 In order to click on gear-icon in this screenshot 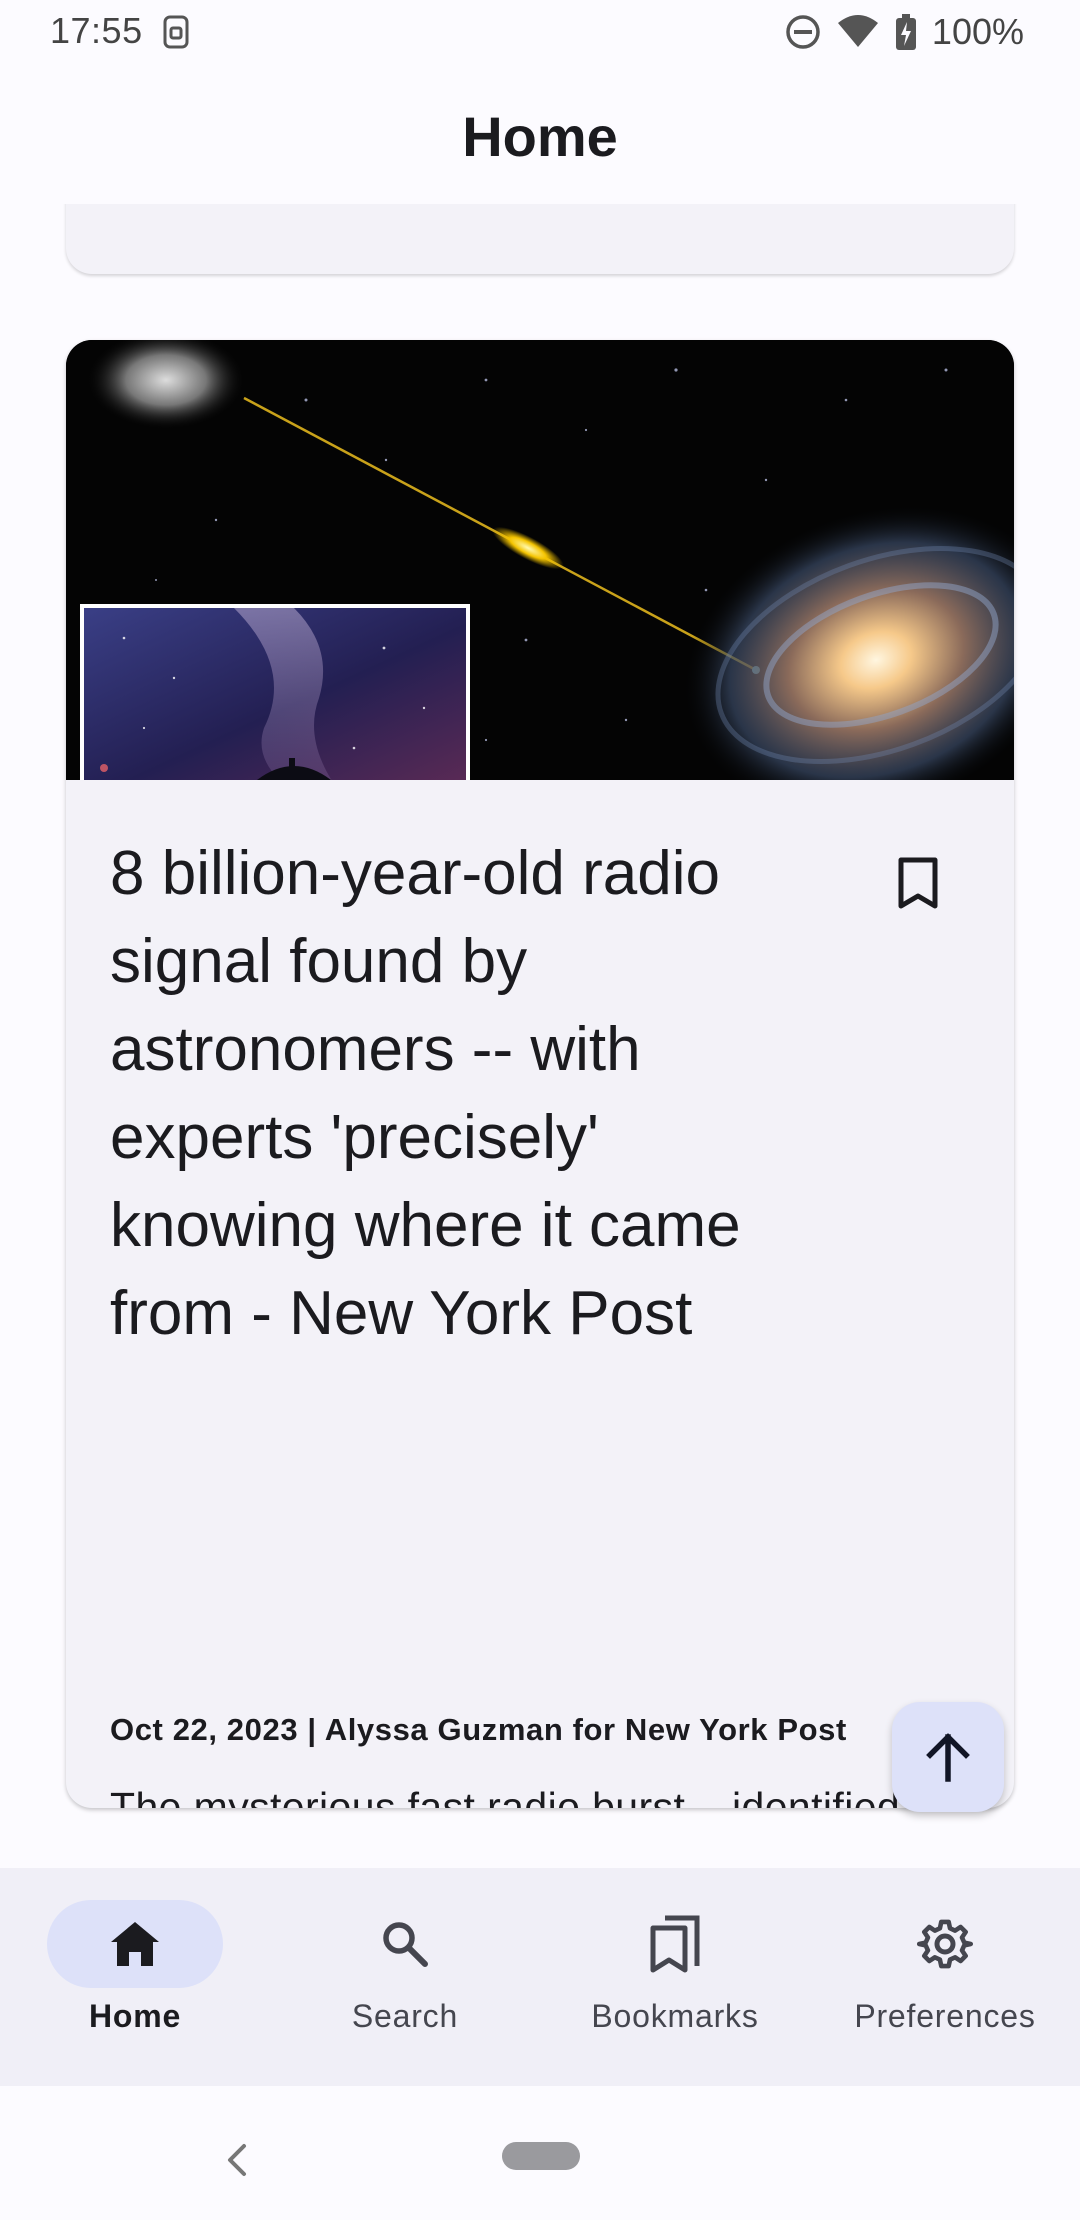, I will do `click(945, 1944)`.